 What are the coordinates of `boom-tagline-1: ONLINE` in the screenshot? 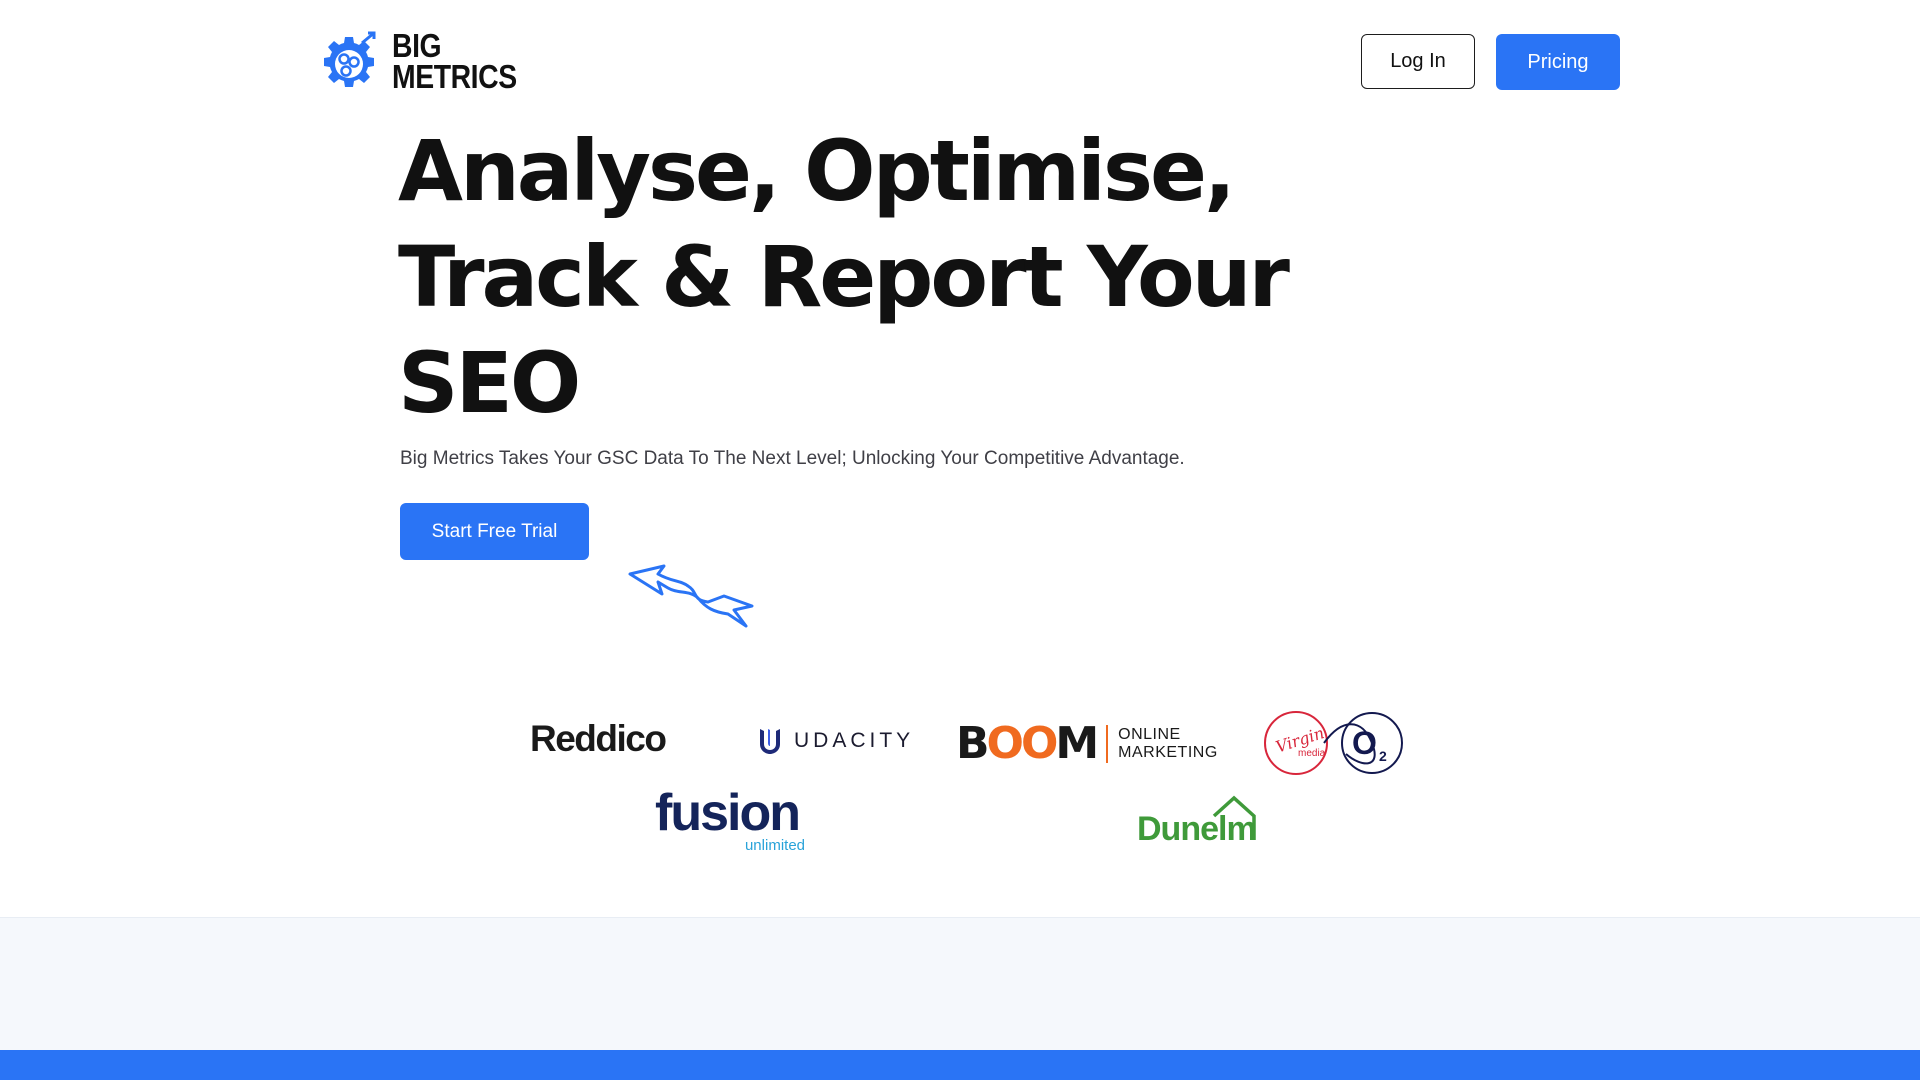 It's located at (1149, 734).